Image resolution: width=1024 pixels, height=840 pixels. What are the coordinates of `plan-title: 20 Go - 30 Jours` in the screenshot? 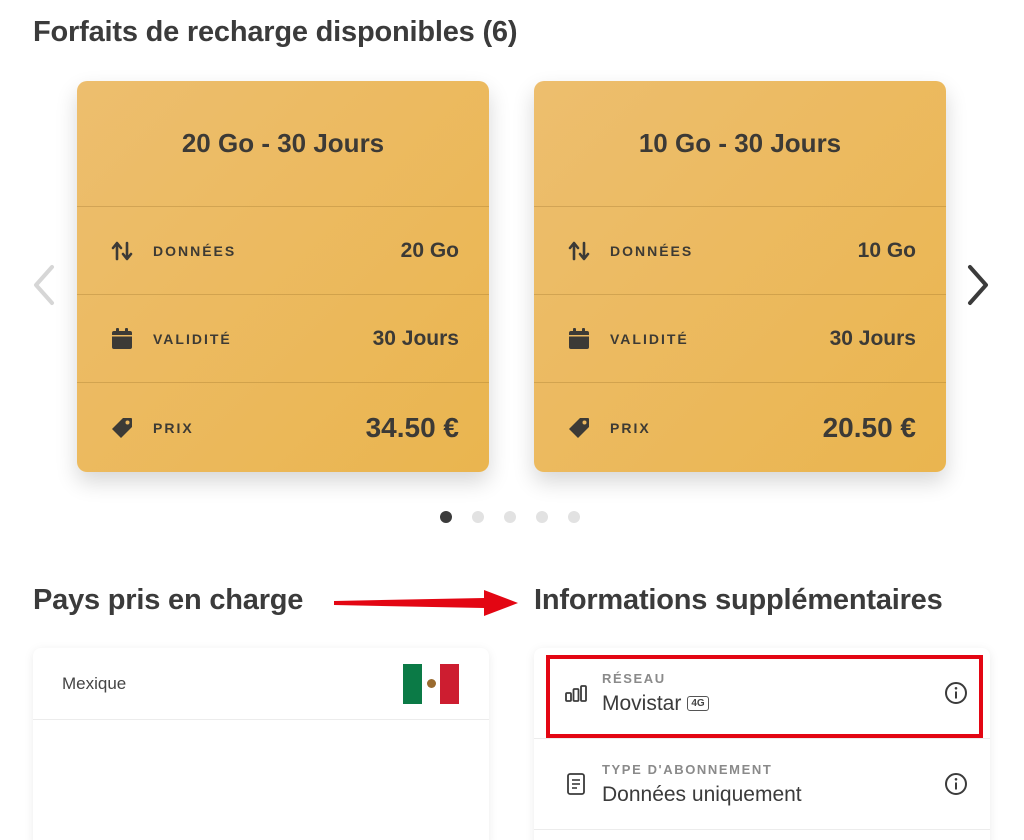 It's located at (283, 143).